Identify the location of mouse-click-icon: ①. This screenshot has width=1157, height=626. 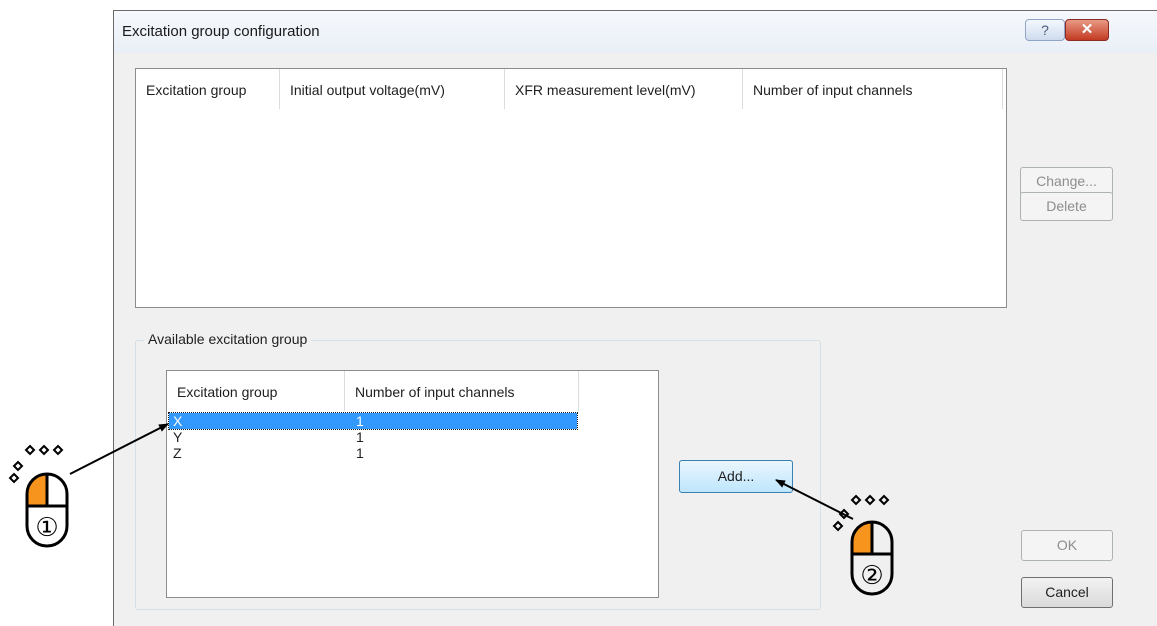
(38, 496).